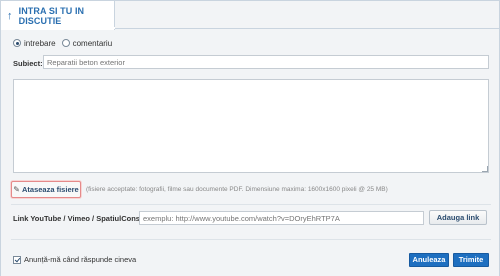 The height and width of the screenshot is (276, 500). What do you see at coordinates (80, 259) in the screenshot?
I see `notify-label: Anunță-mă când răspunde cineva` at bounding box center [80, 259].